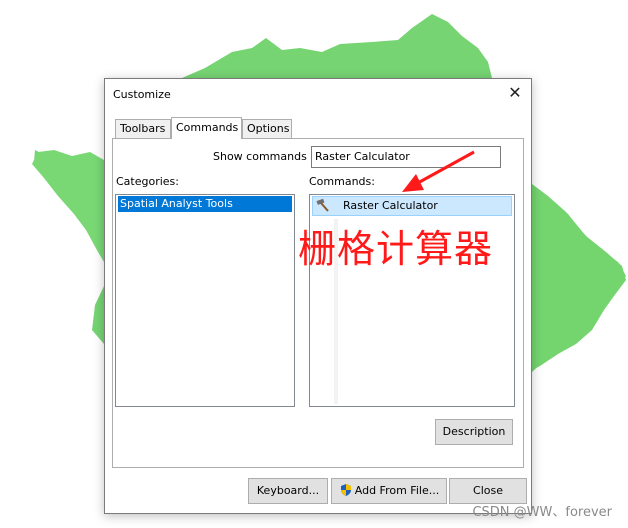 This screenshot has width=628, height=528. Describe the element at coordinates (396, 249) in the screenshot. I see `annotation-label: 栅格计算器` at that location.